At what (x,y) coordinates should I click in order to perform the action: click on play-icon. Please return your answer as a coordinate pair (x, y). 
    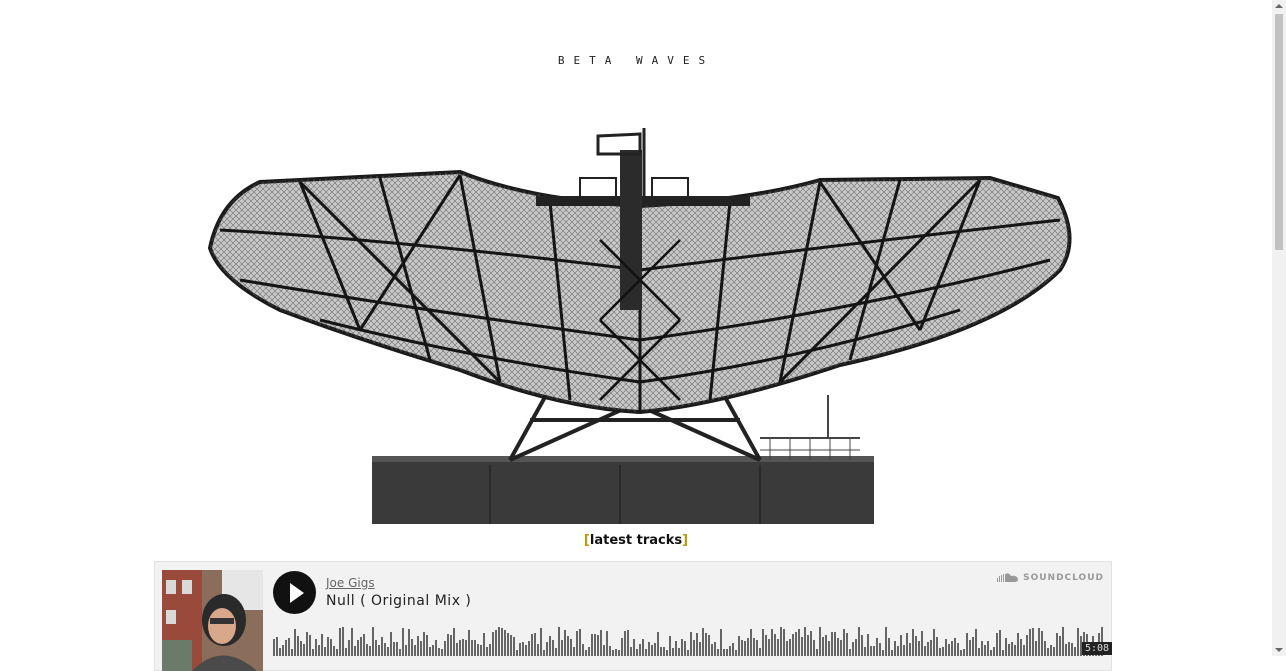
    Looking at the image, I should click on (297, 593).